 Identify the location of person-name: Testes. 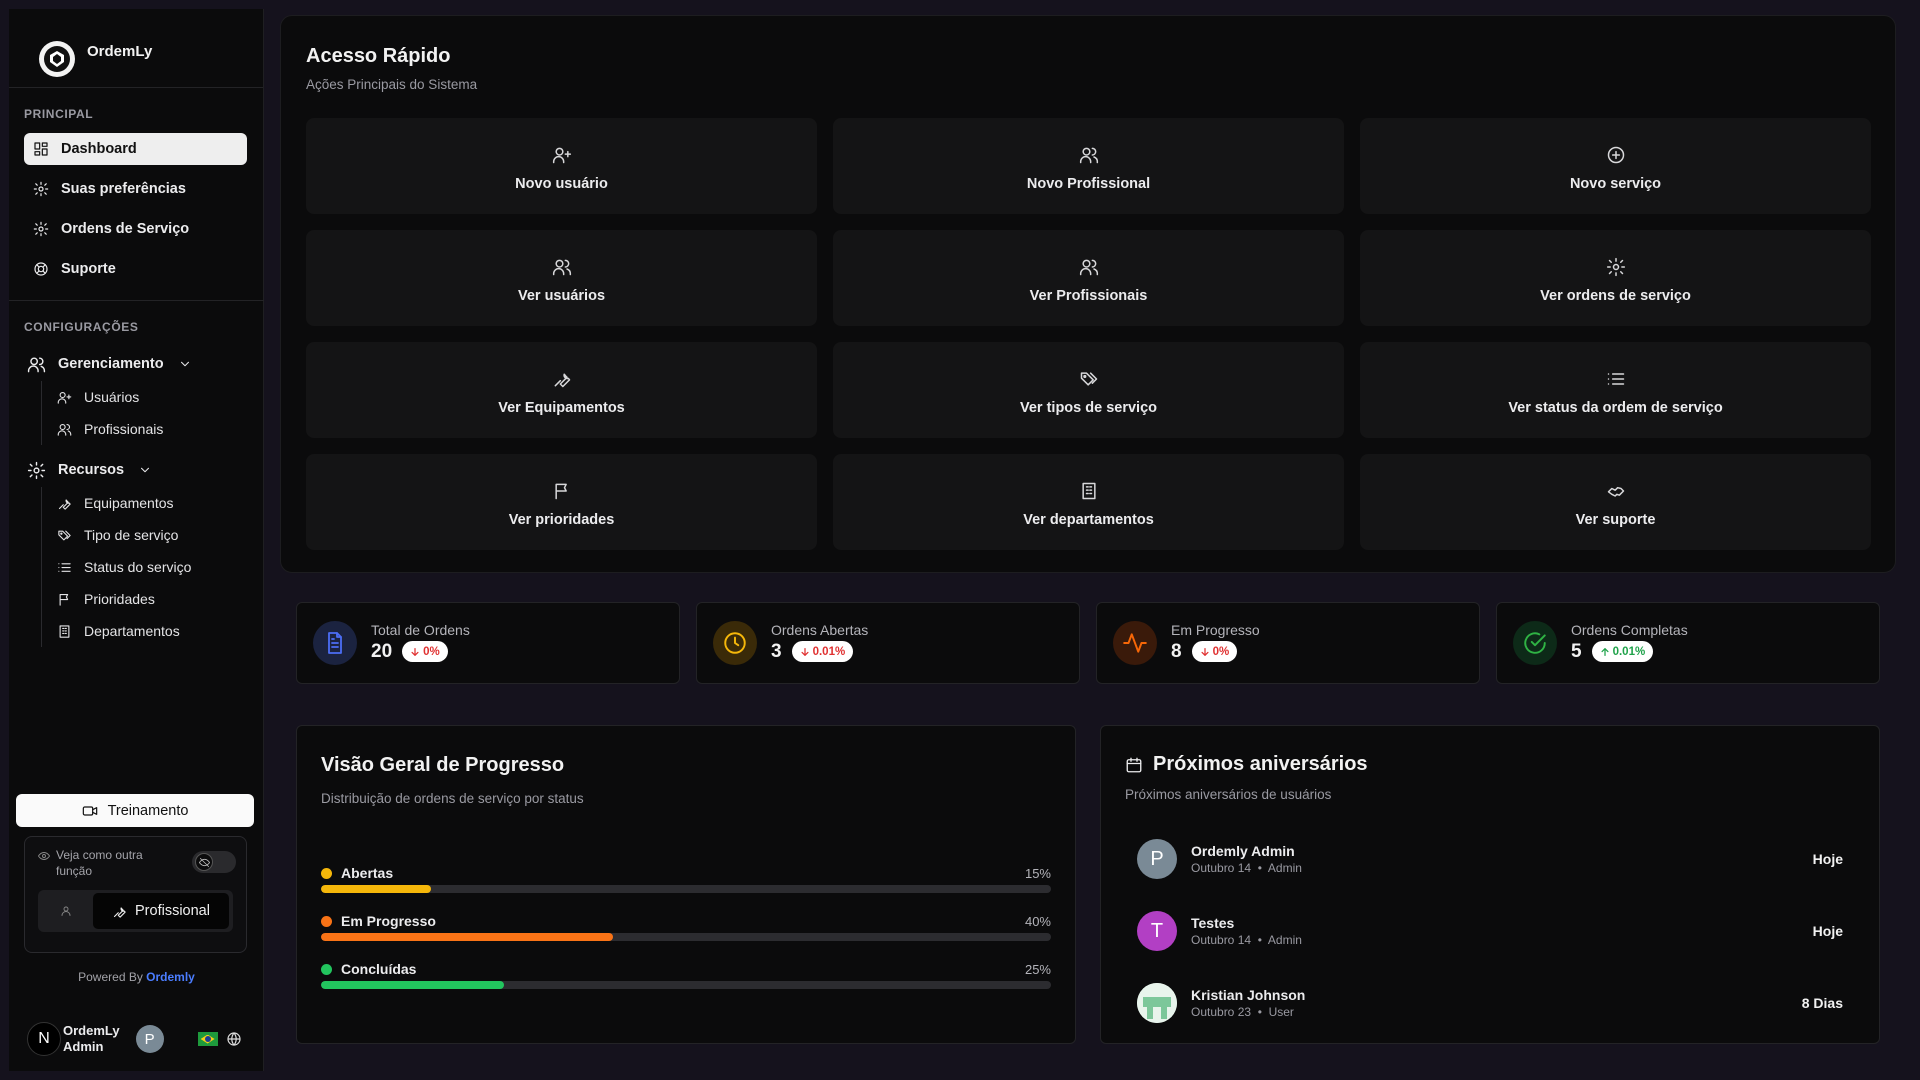
(1213, 923).